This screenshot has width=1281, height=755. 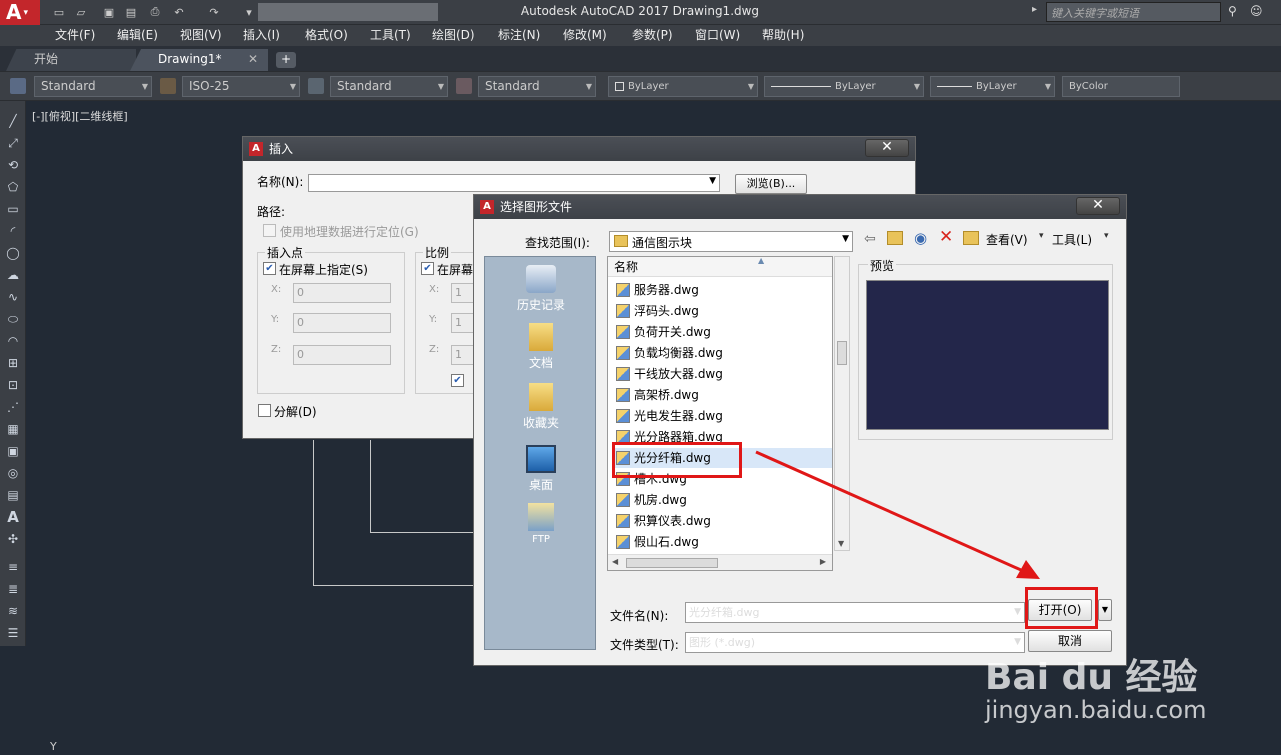 What do you see at coordinates (13, 231) in the screenshot?
I see `arc-icon: ◜` at bounding box center [13, 231].